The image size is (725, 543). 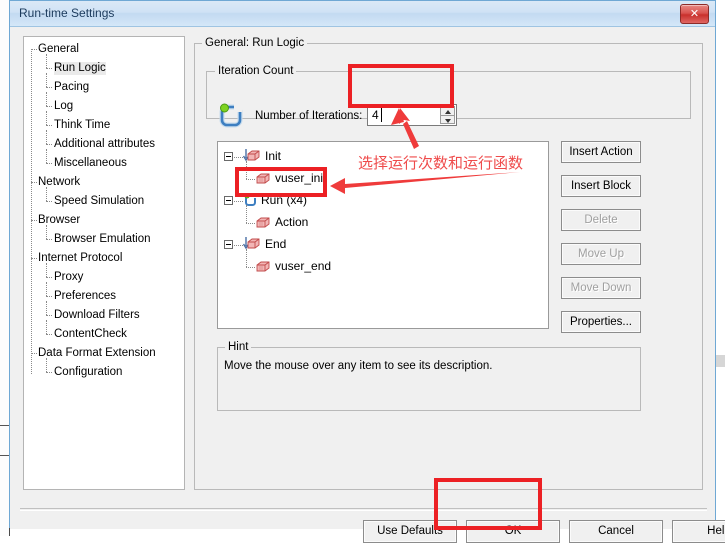 What do you see at coordinates (381, 115) in the screenshot?
I see `text-caret` at bounding box center [381, 115].